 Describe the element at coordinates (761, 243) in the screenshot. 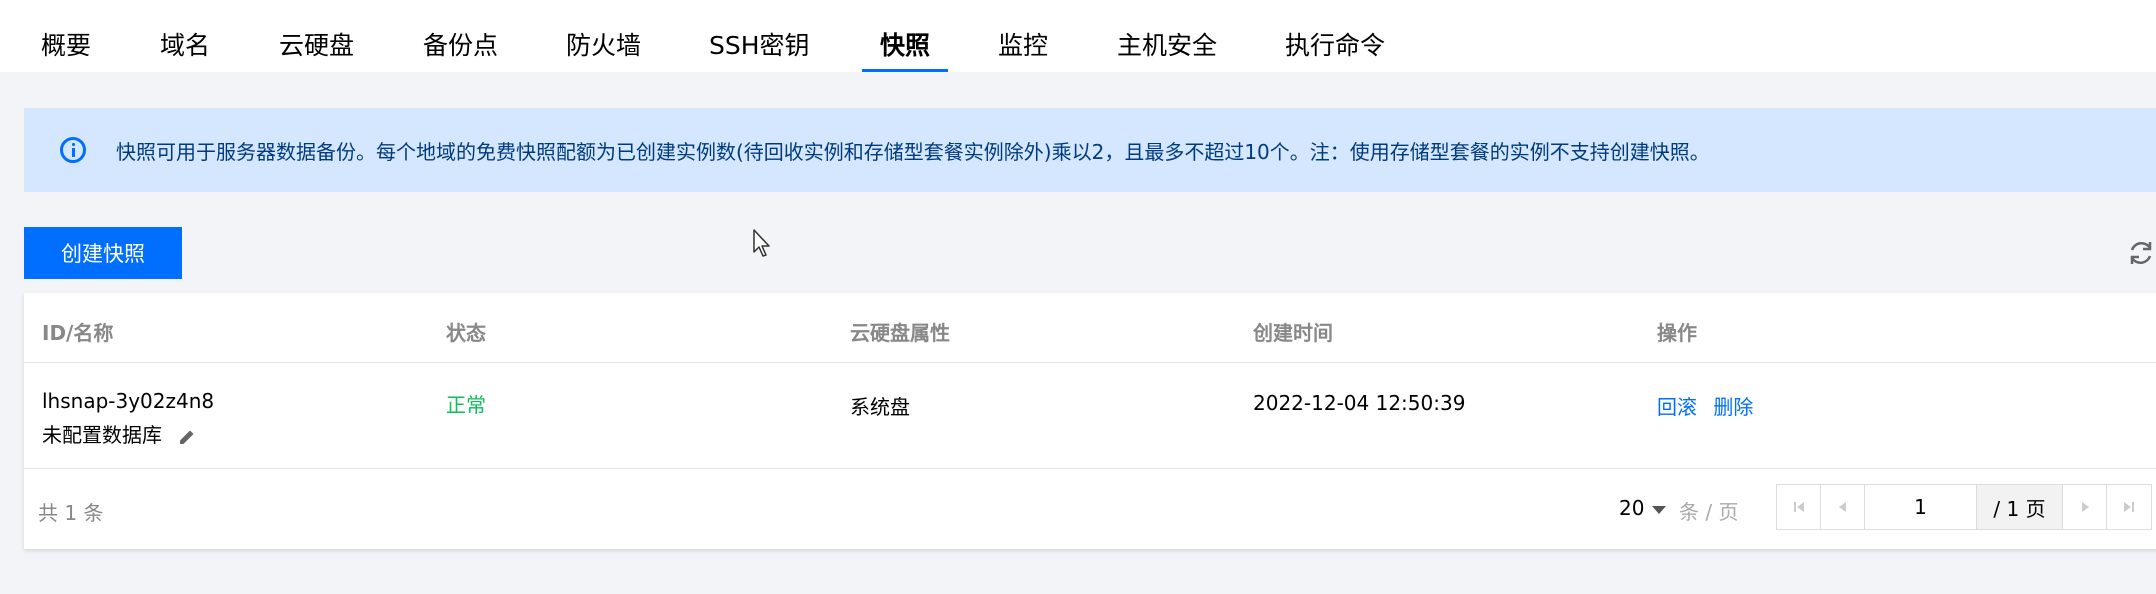

I see `mouse-cursor-icon` at that location.